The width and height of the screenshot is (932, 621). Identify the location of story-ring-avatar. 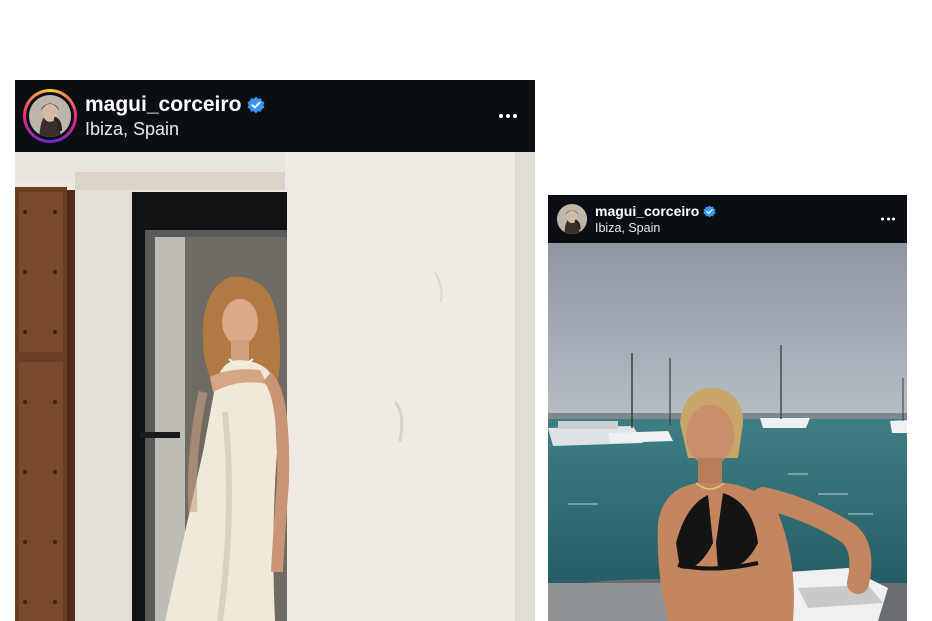
(50, 116).